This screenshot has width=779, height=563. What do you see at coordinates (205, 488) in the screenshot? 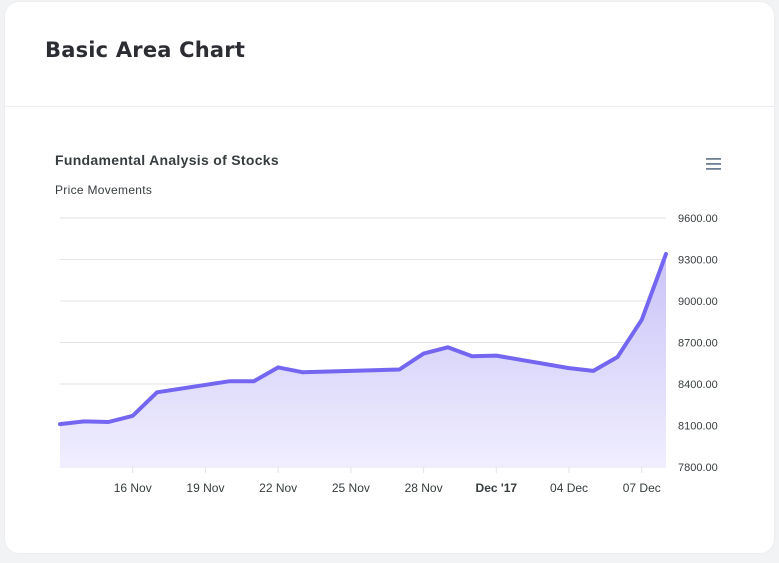
I see `x-tick-label: 19 Nov` at bounding box center [205, 488].